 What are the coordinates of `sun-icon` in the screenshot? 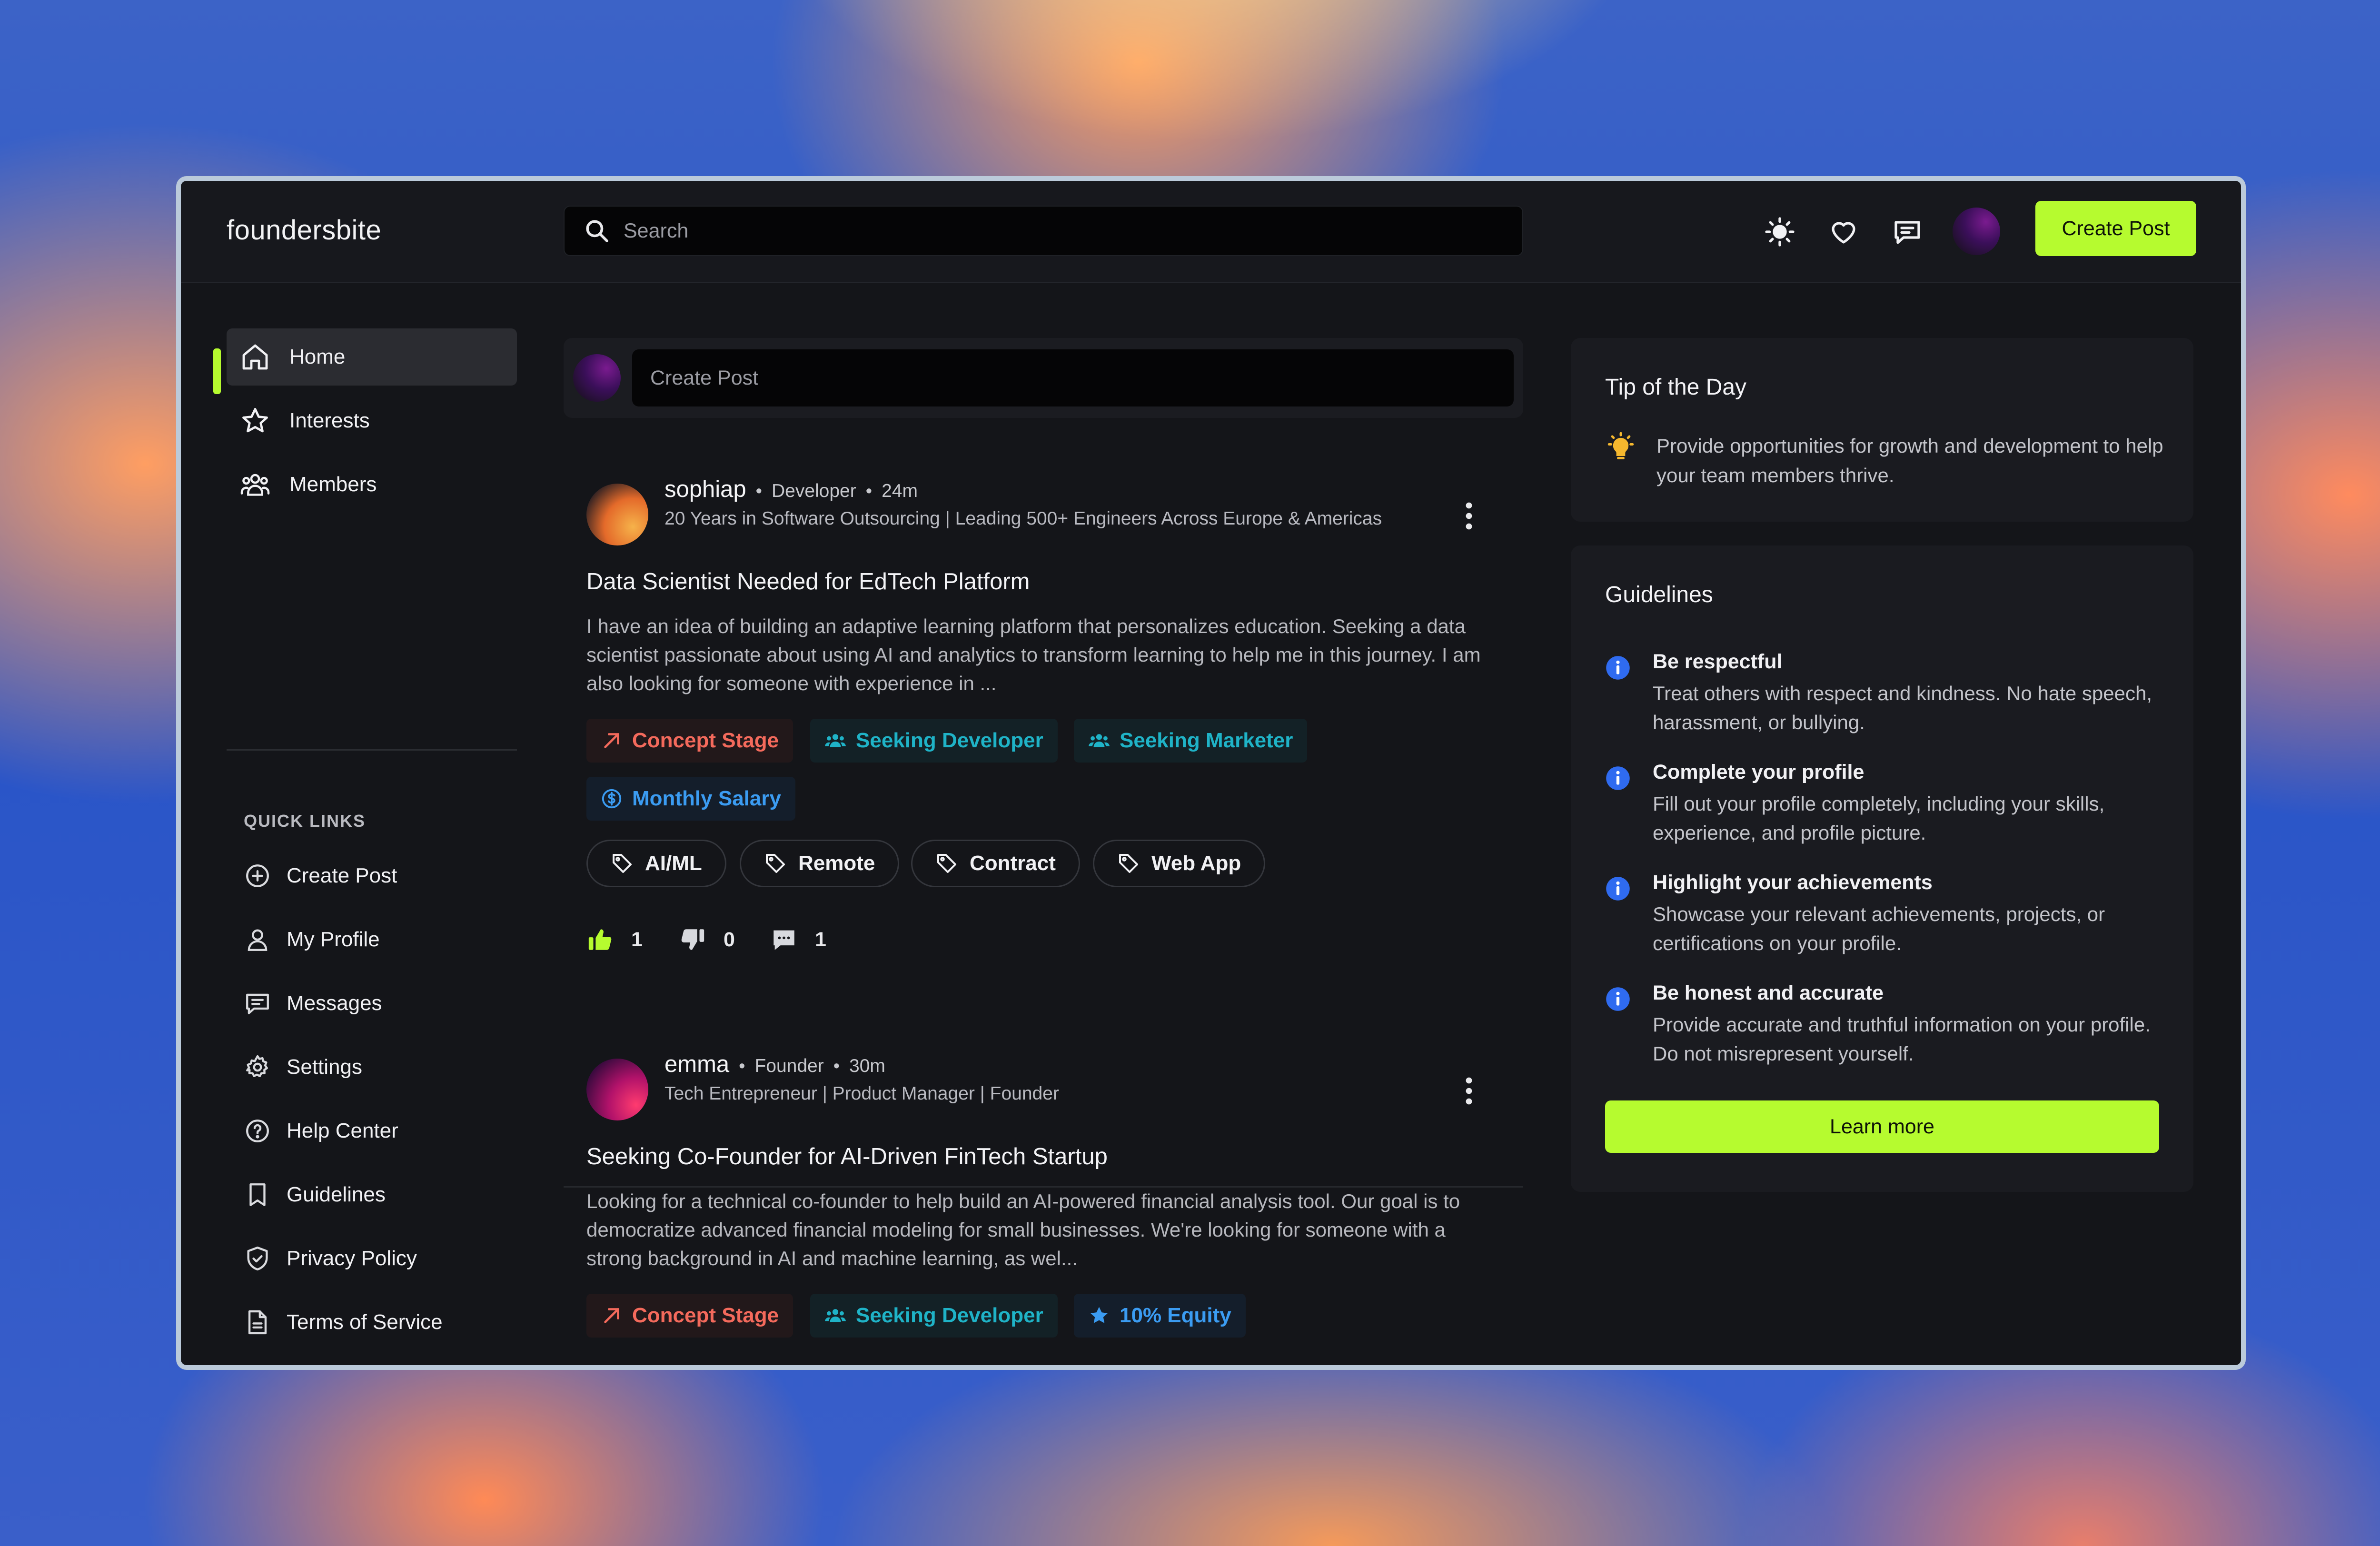 It's located at (1780, 232).